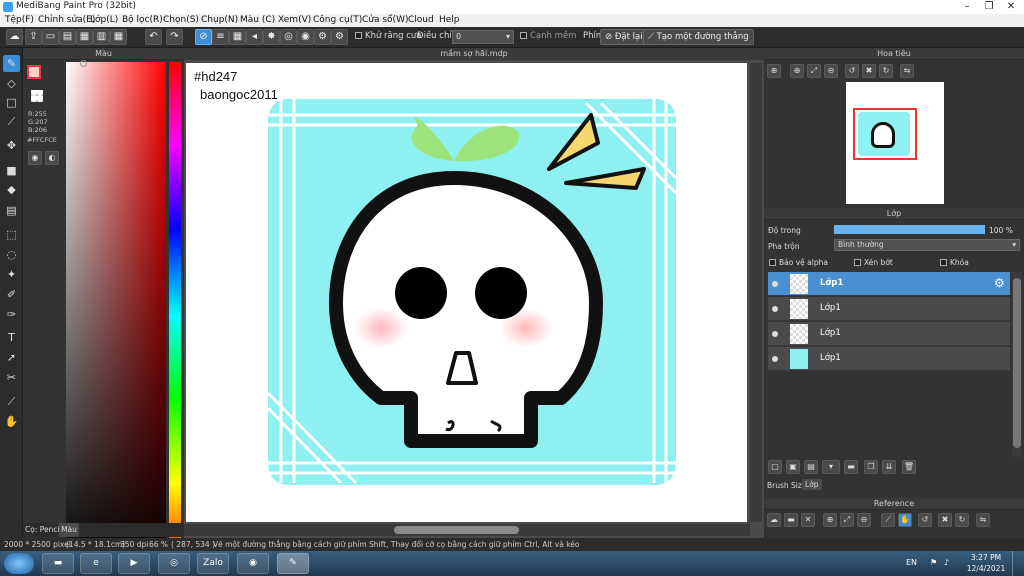 The image size is (1024, 576). I want to click on chrome-icon: ◉, so click(253, 563).